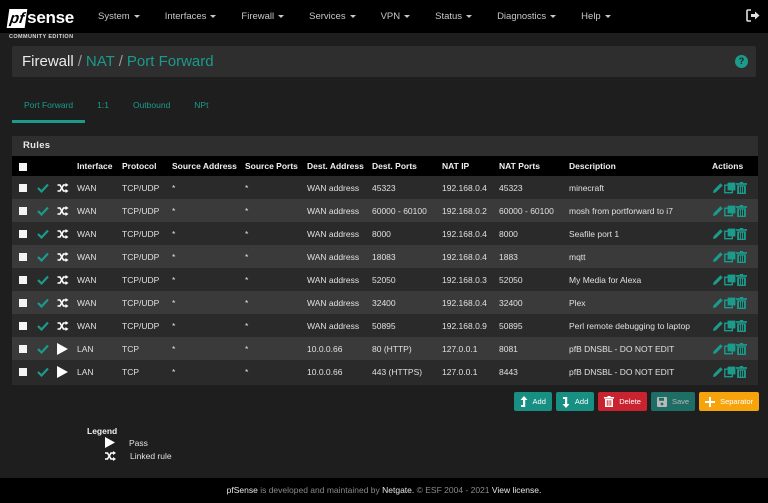 The height and width of the screenshot is (503, 768). I want to click on menu-system: System, so click(119, 16).